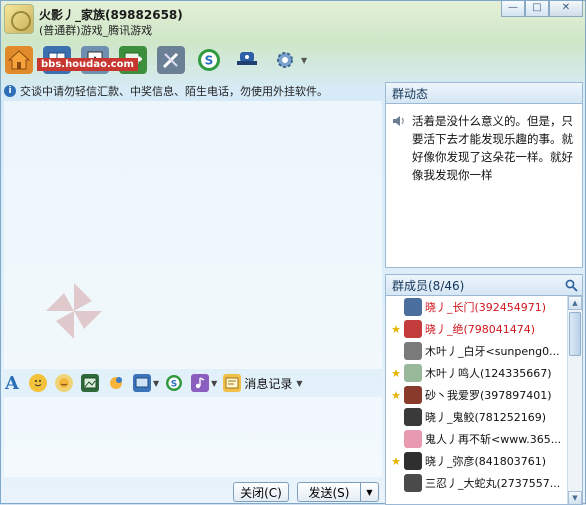 The height and width of the screenshot is (505, 586). What do you see at coordinates (304, 60) in the screenshot?
I see `settings-dropdown-arrow: ▼` at bounding box center [304, 60].